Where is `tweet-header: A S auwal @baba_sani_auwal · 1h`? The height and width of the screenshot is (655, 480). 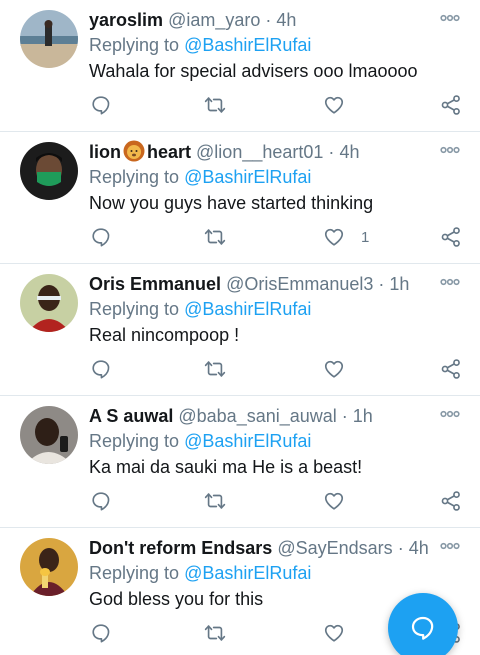
tweet-header: A S auwal @baba_sani_auwal · 1h is located at coordinates (259, 416).